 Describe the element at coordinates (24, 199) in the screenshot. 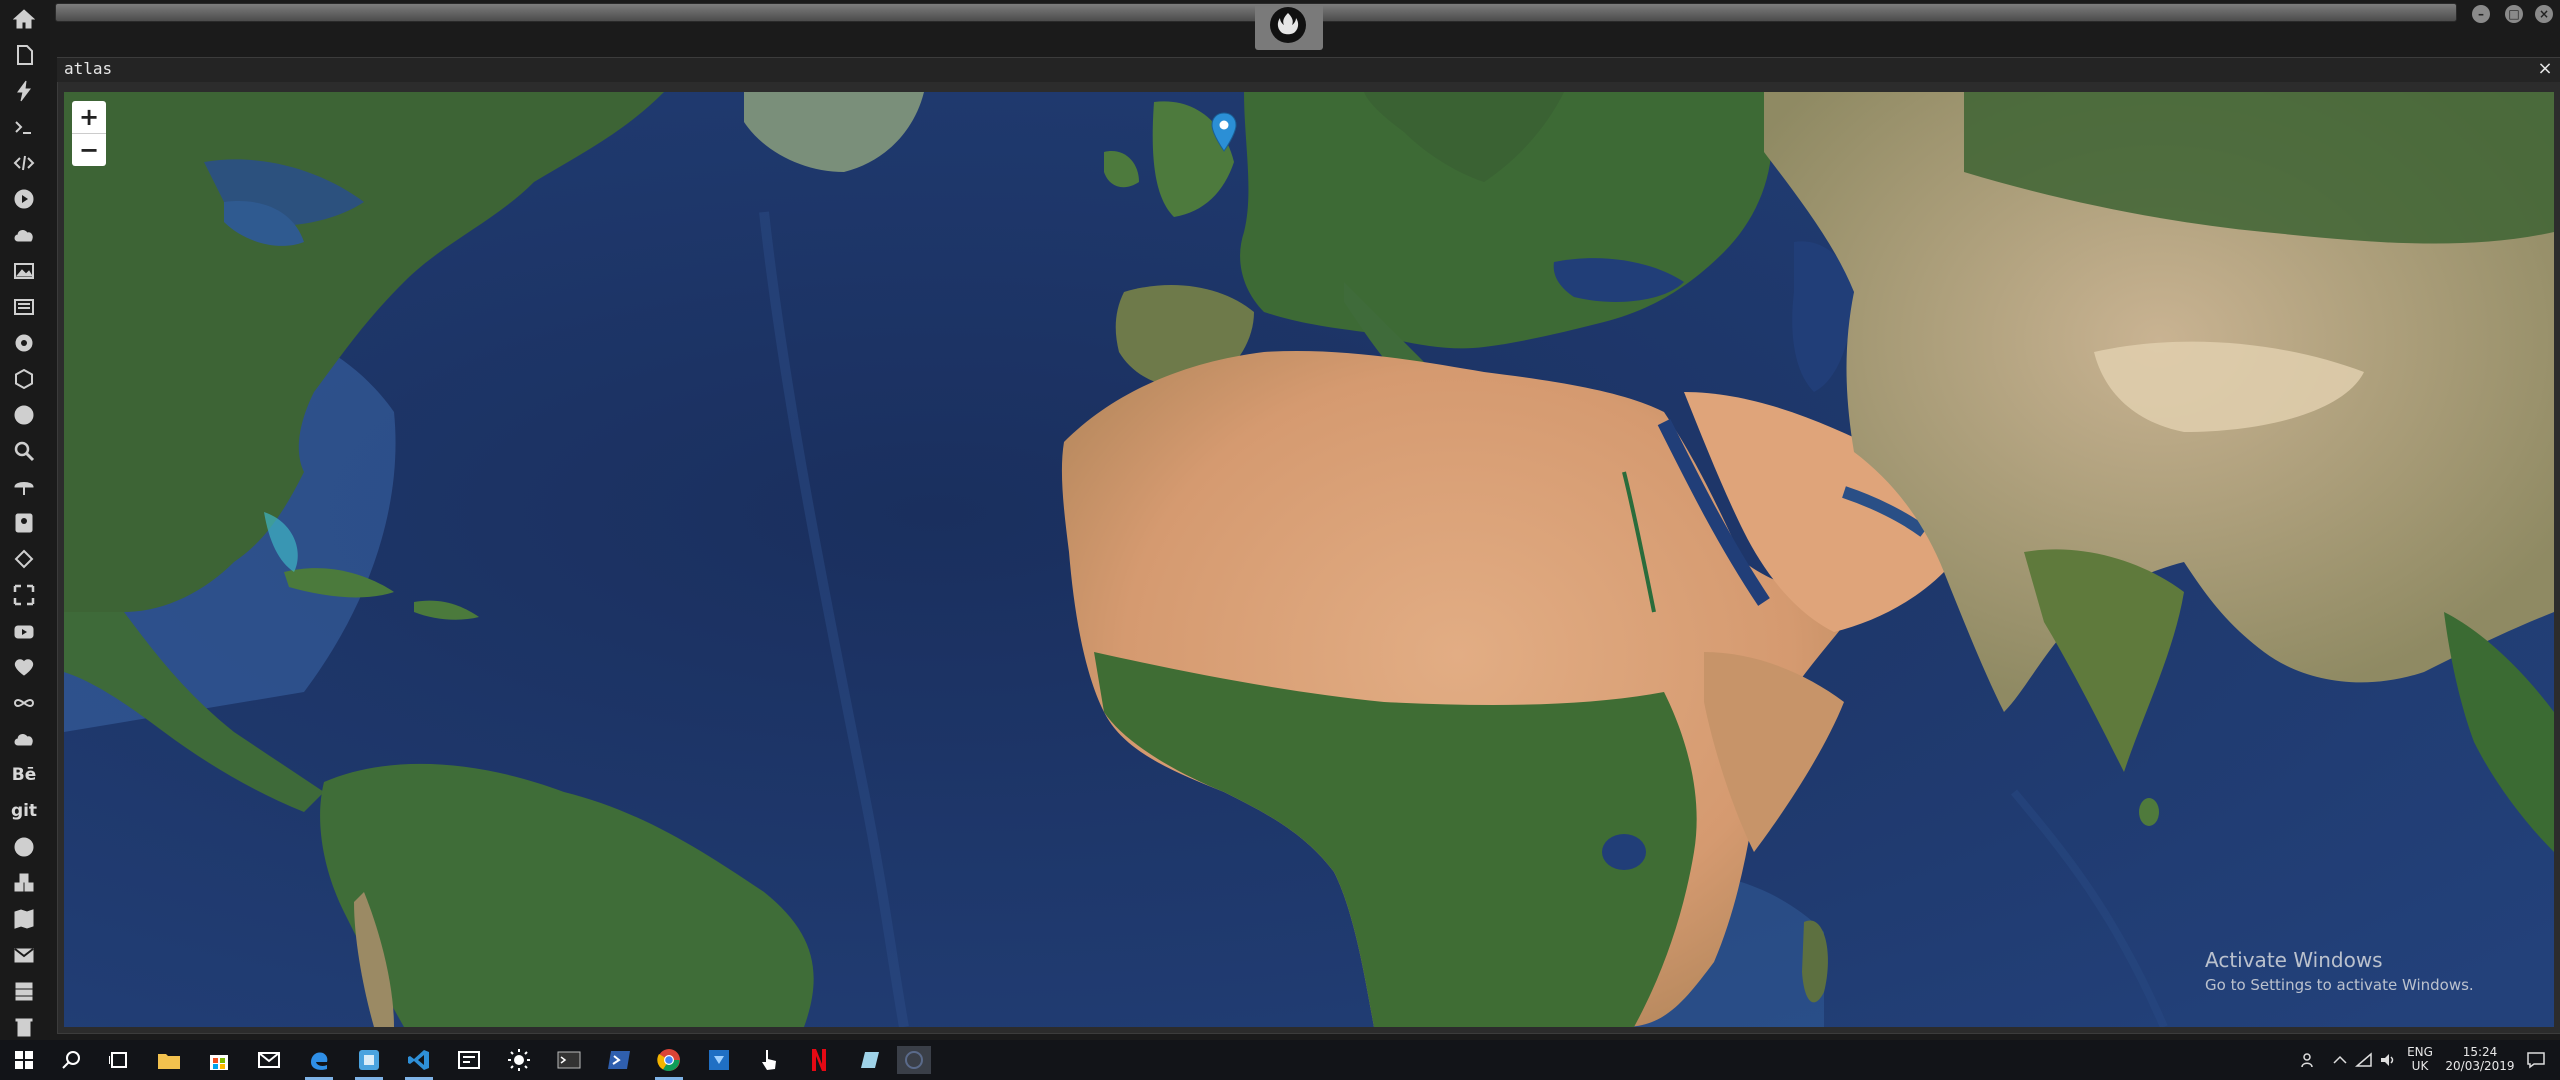

I see `play-circle-icon` at that location.